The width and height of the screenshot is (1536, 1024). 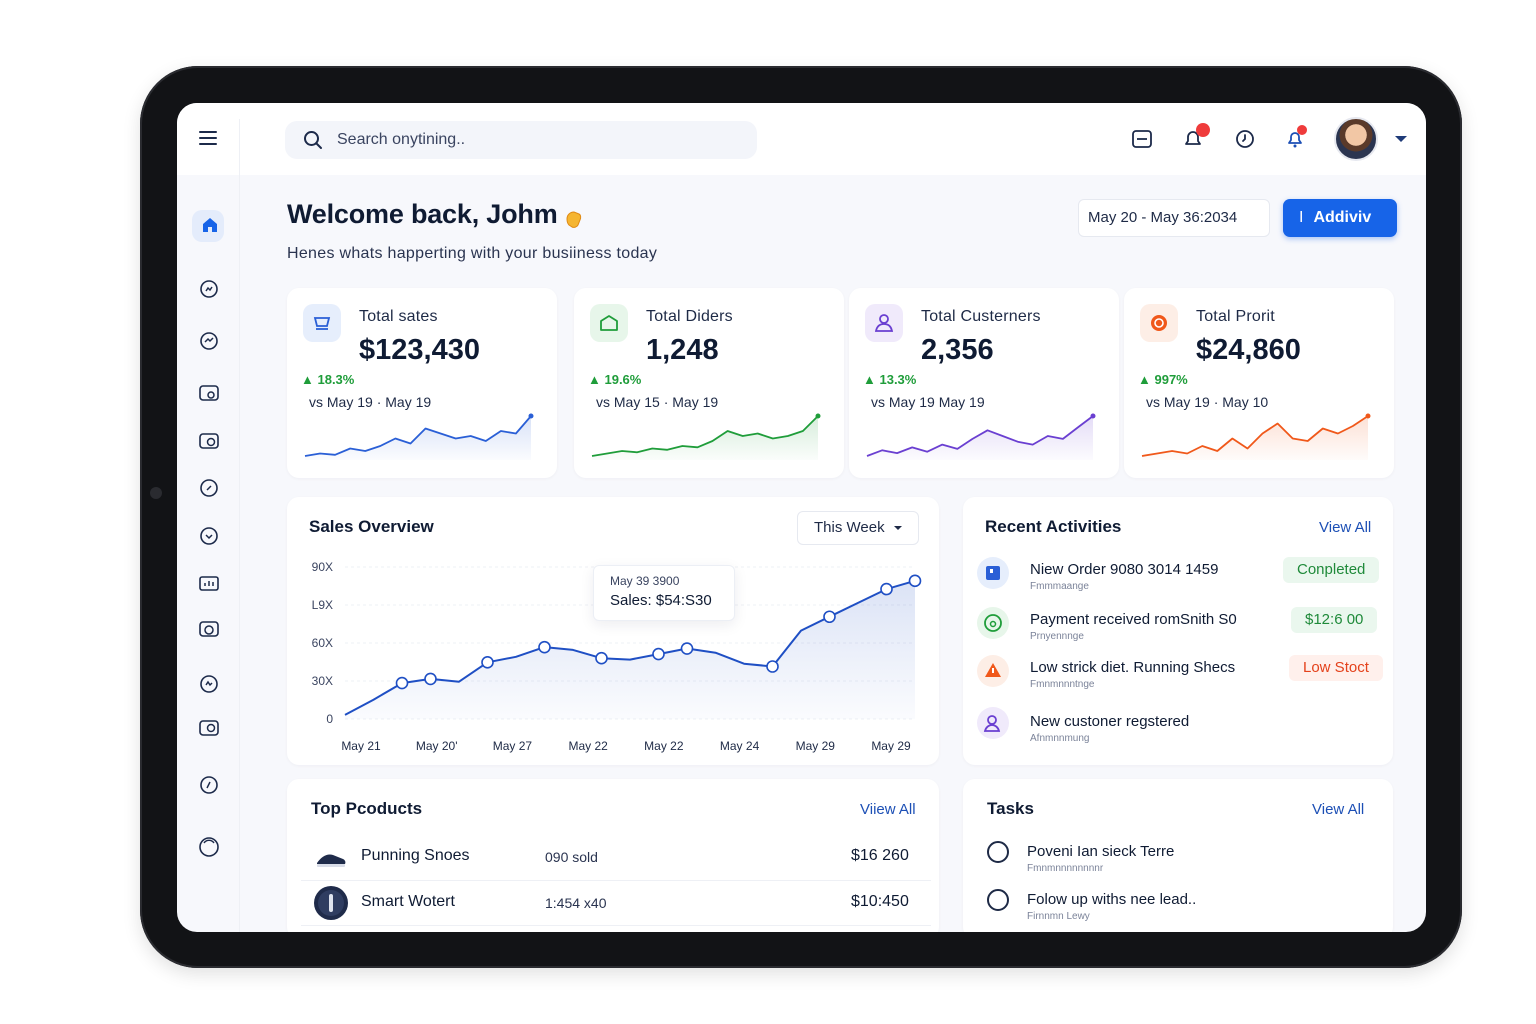 I want to click on stat-value: $123,430, so click(x=419, y=350).